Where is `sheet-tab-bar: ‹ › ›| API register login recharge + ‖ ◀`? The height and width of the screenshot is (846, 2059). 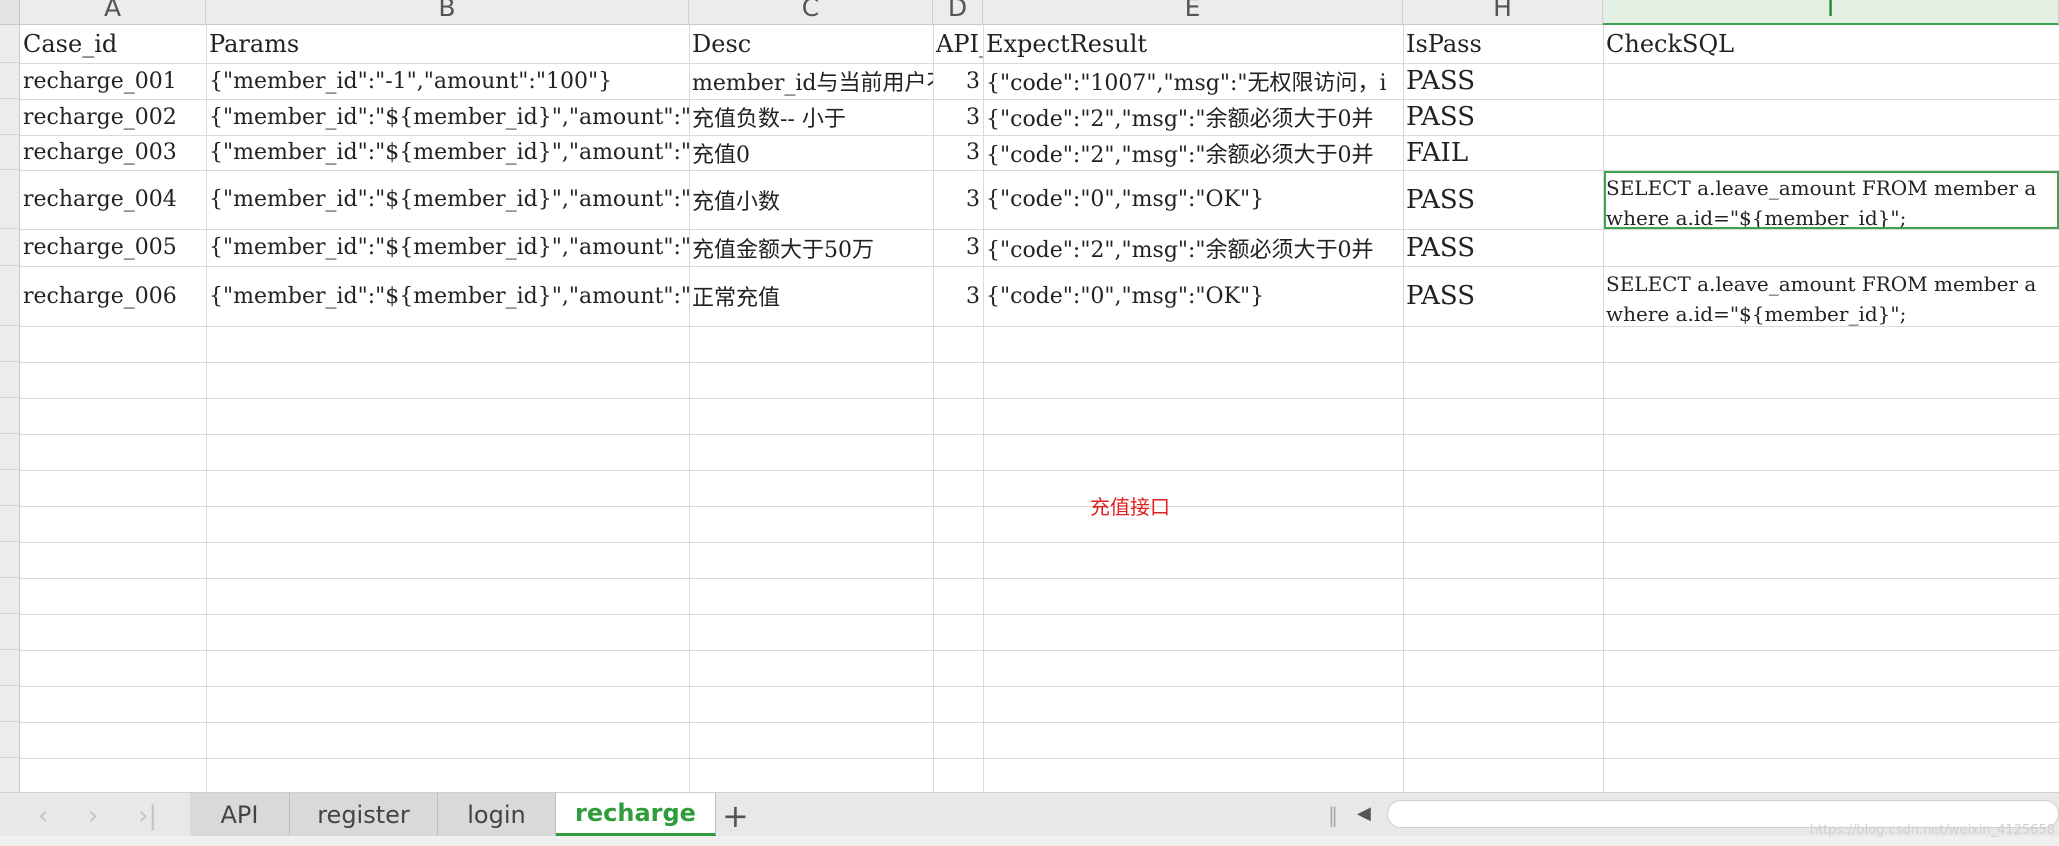 sheet-tab-bar: ‹ › ›| API register login recharge + ‖ ◀ is located at coordinates (1029, 814).